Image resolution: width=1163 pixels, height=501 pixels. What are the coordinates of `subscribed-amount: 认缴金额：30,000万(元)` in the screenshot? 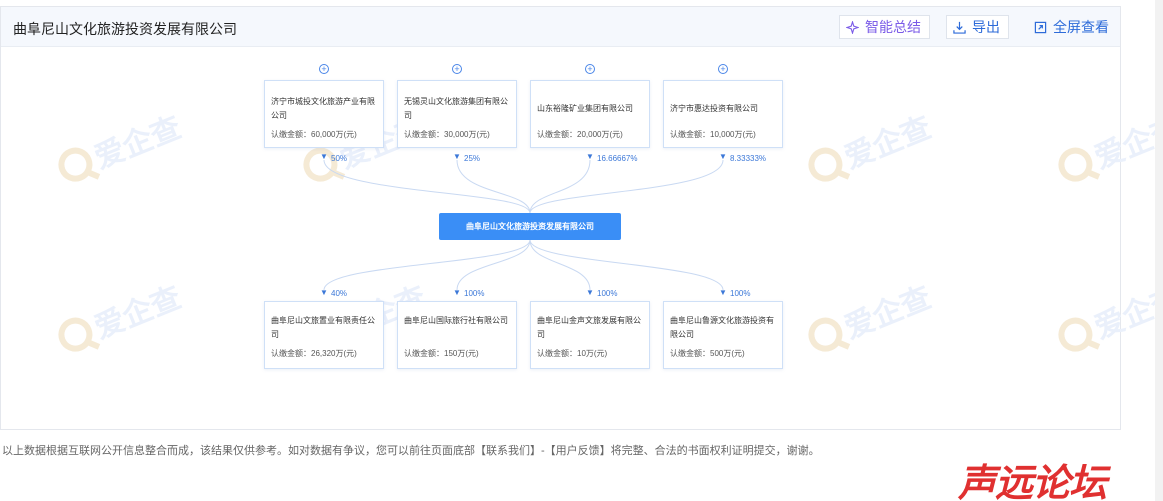 It's located at (447, 134).